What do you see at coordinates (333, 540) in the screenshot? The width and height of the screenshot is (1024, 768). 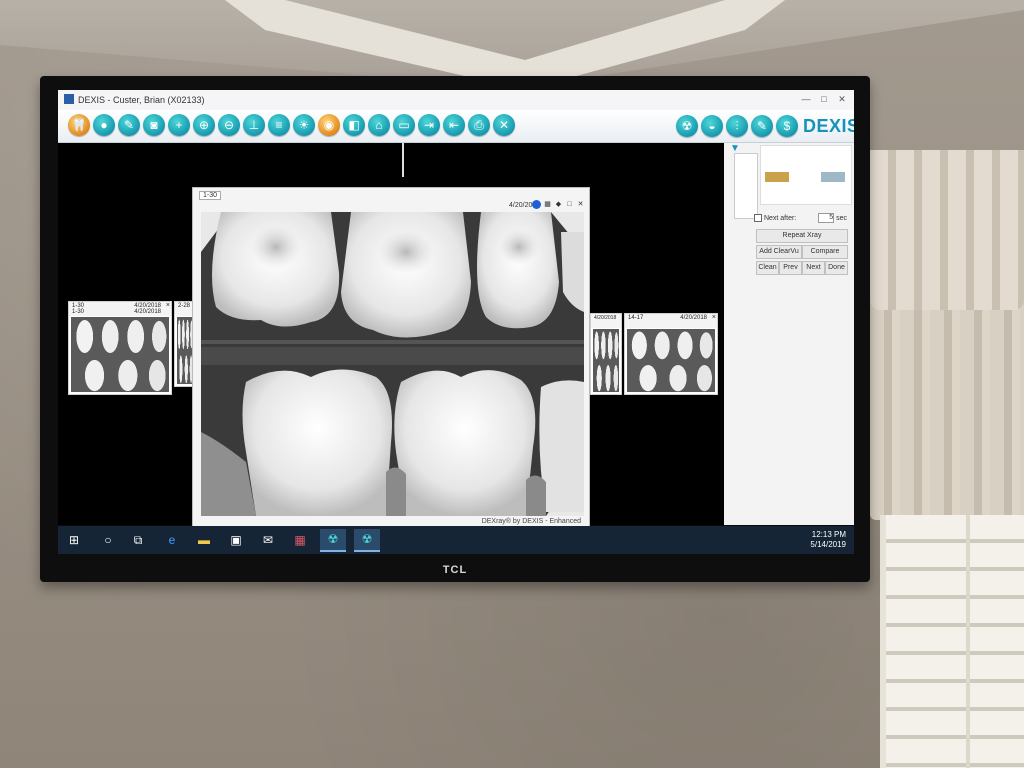 I see `dexis-taskbar-icon: ☢` at bounding box center [333, 540].